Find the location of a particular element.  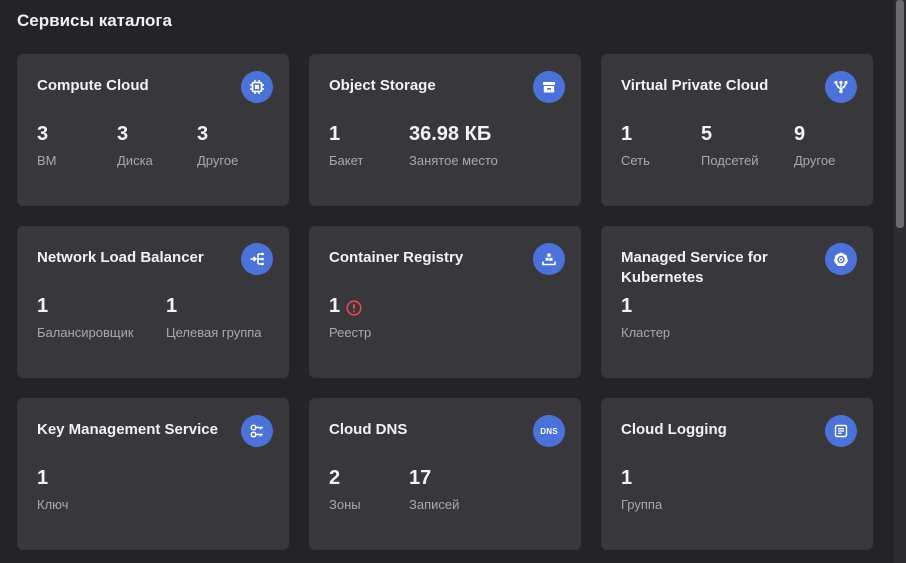

dns-icon-text: DNS is located at coordinates (549, 431).